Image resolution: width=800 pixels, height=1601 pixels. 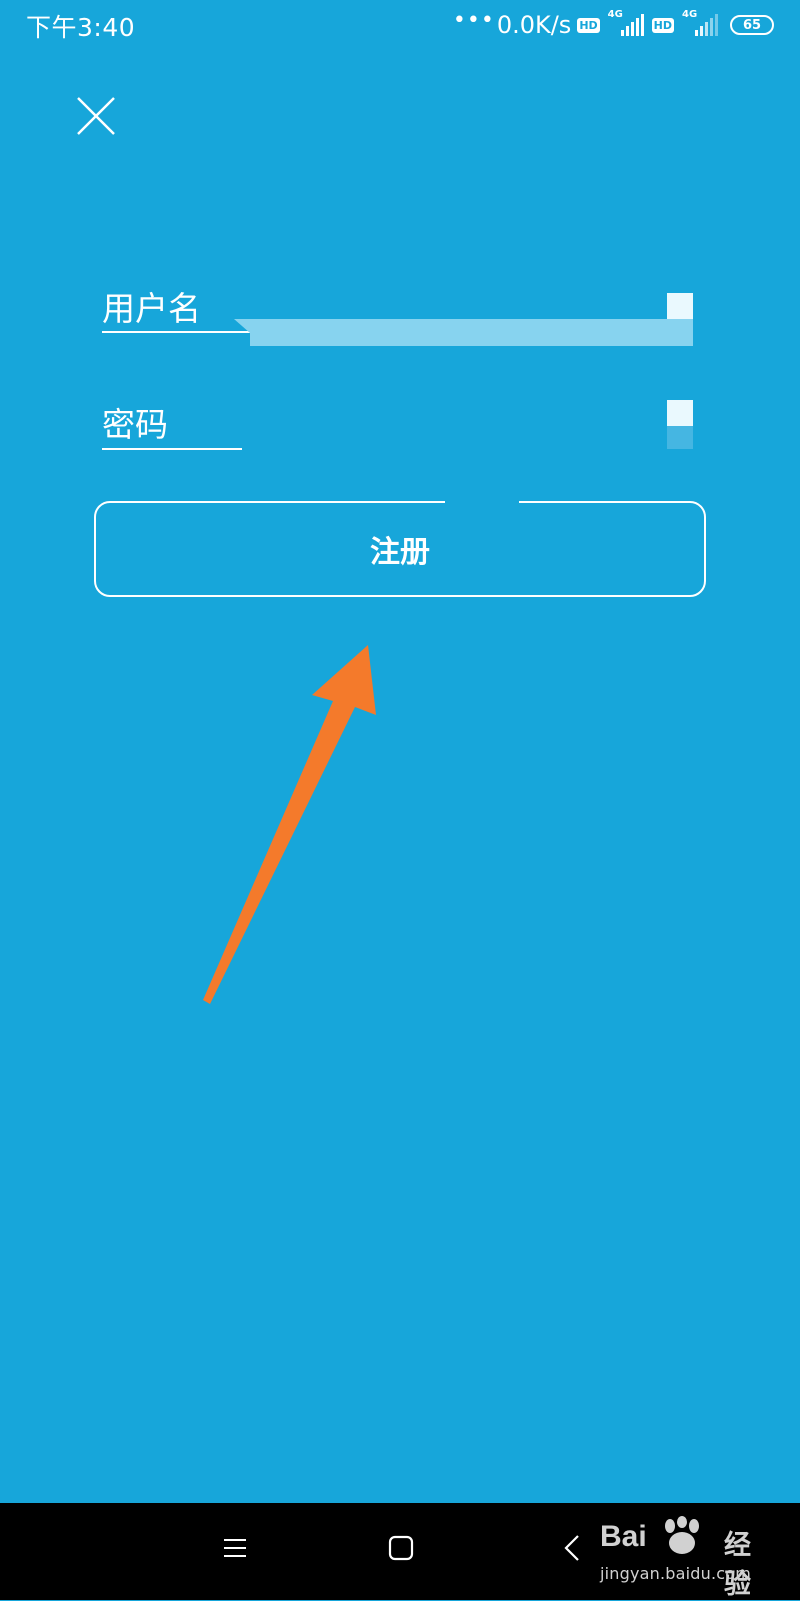 What do you see at coordinates (235, 1548) in the screenshot?
I see `menu-icon` at bounding box center [235, 1548].